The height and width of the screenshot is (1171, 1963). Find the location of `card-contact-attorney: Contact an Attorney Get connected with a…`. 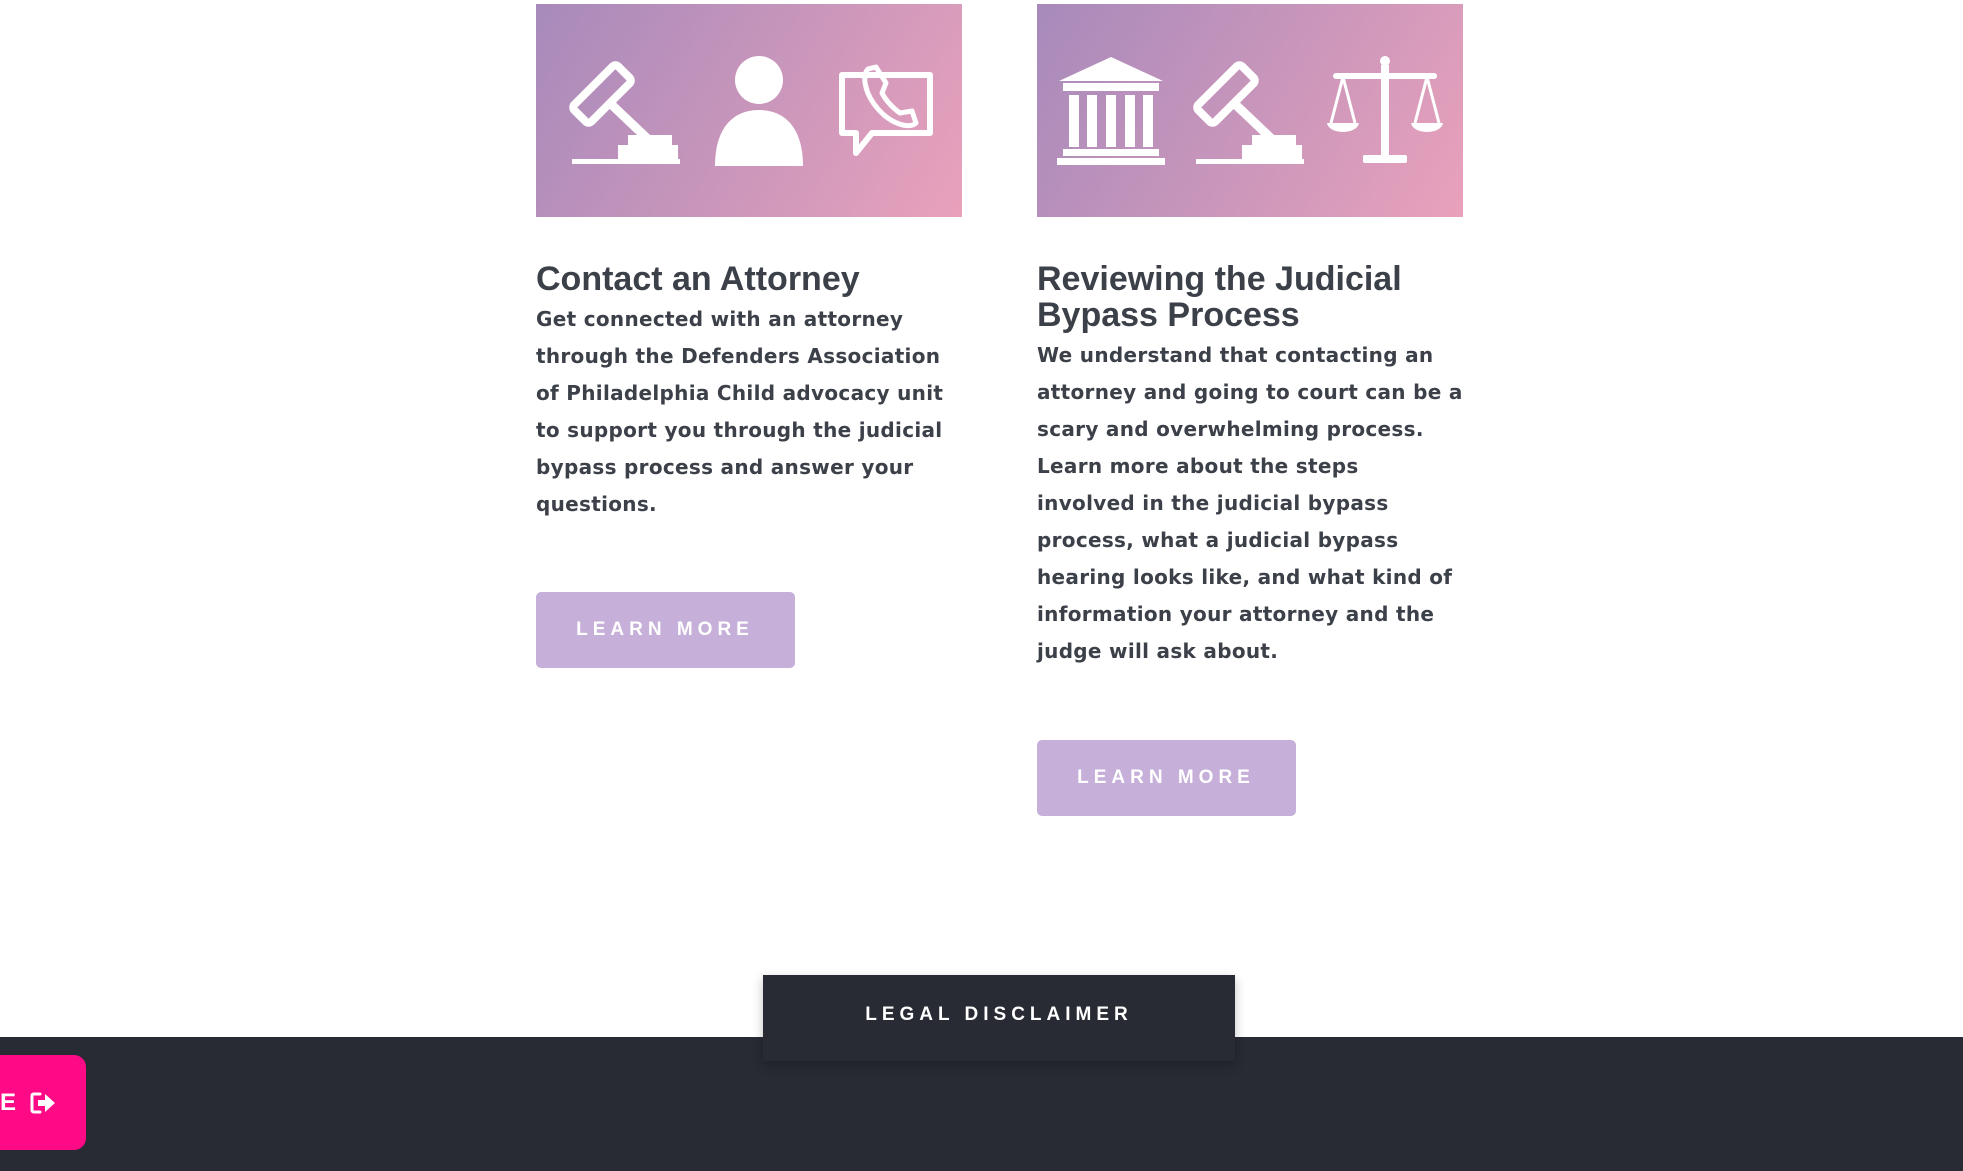

card-contact-attorney: Contact an Attorney Get connected with a… is located at coordinates (749, 336).